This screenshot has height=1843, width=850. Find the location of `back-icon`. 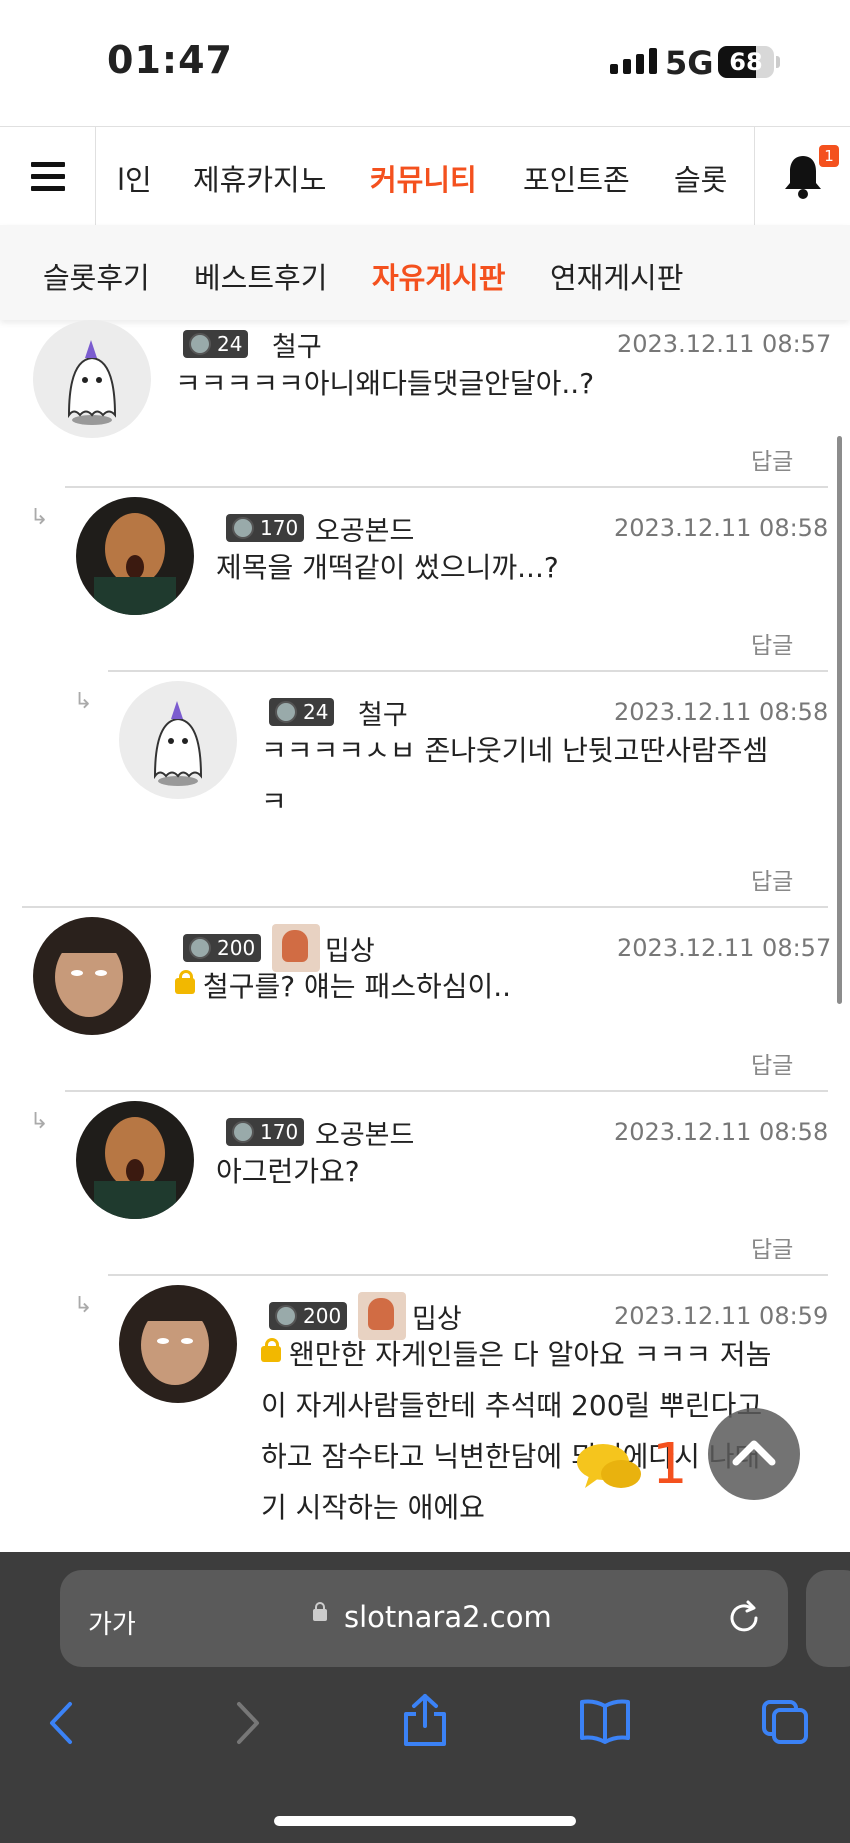

back-icon is located at coordinates (61, 1723).